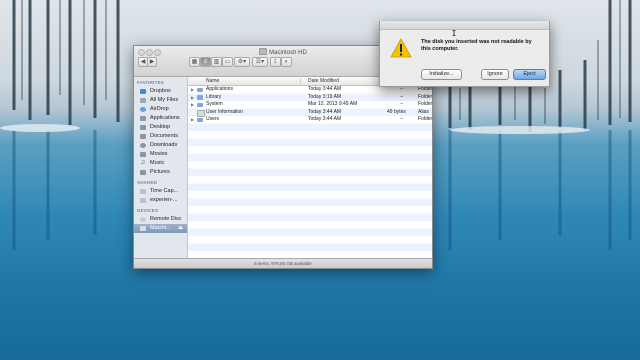 The width and height of the screenshot is (640, 360). I want to click on file-name: User Information, so click(224, 111).